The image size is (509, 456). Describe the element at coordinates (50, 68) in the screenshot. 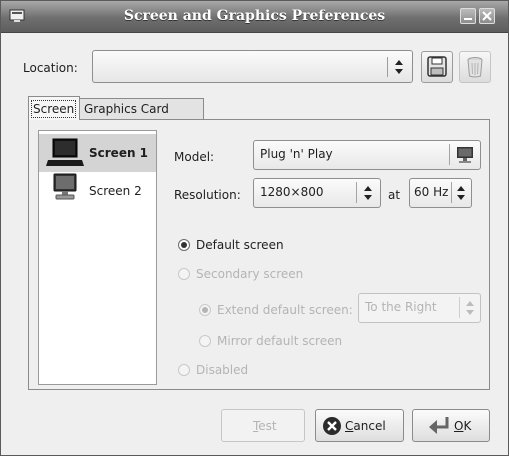

I see `location-label: Location:` at that location.